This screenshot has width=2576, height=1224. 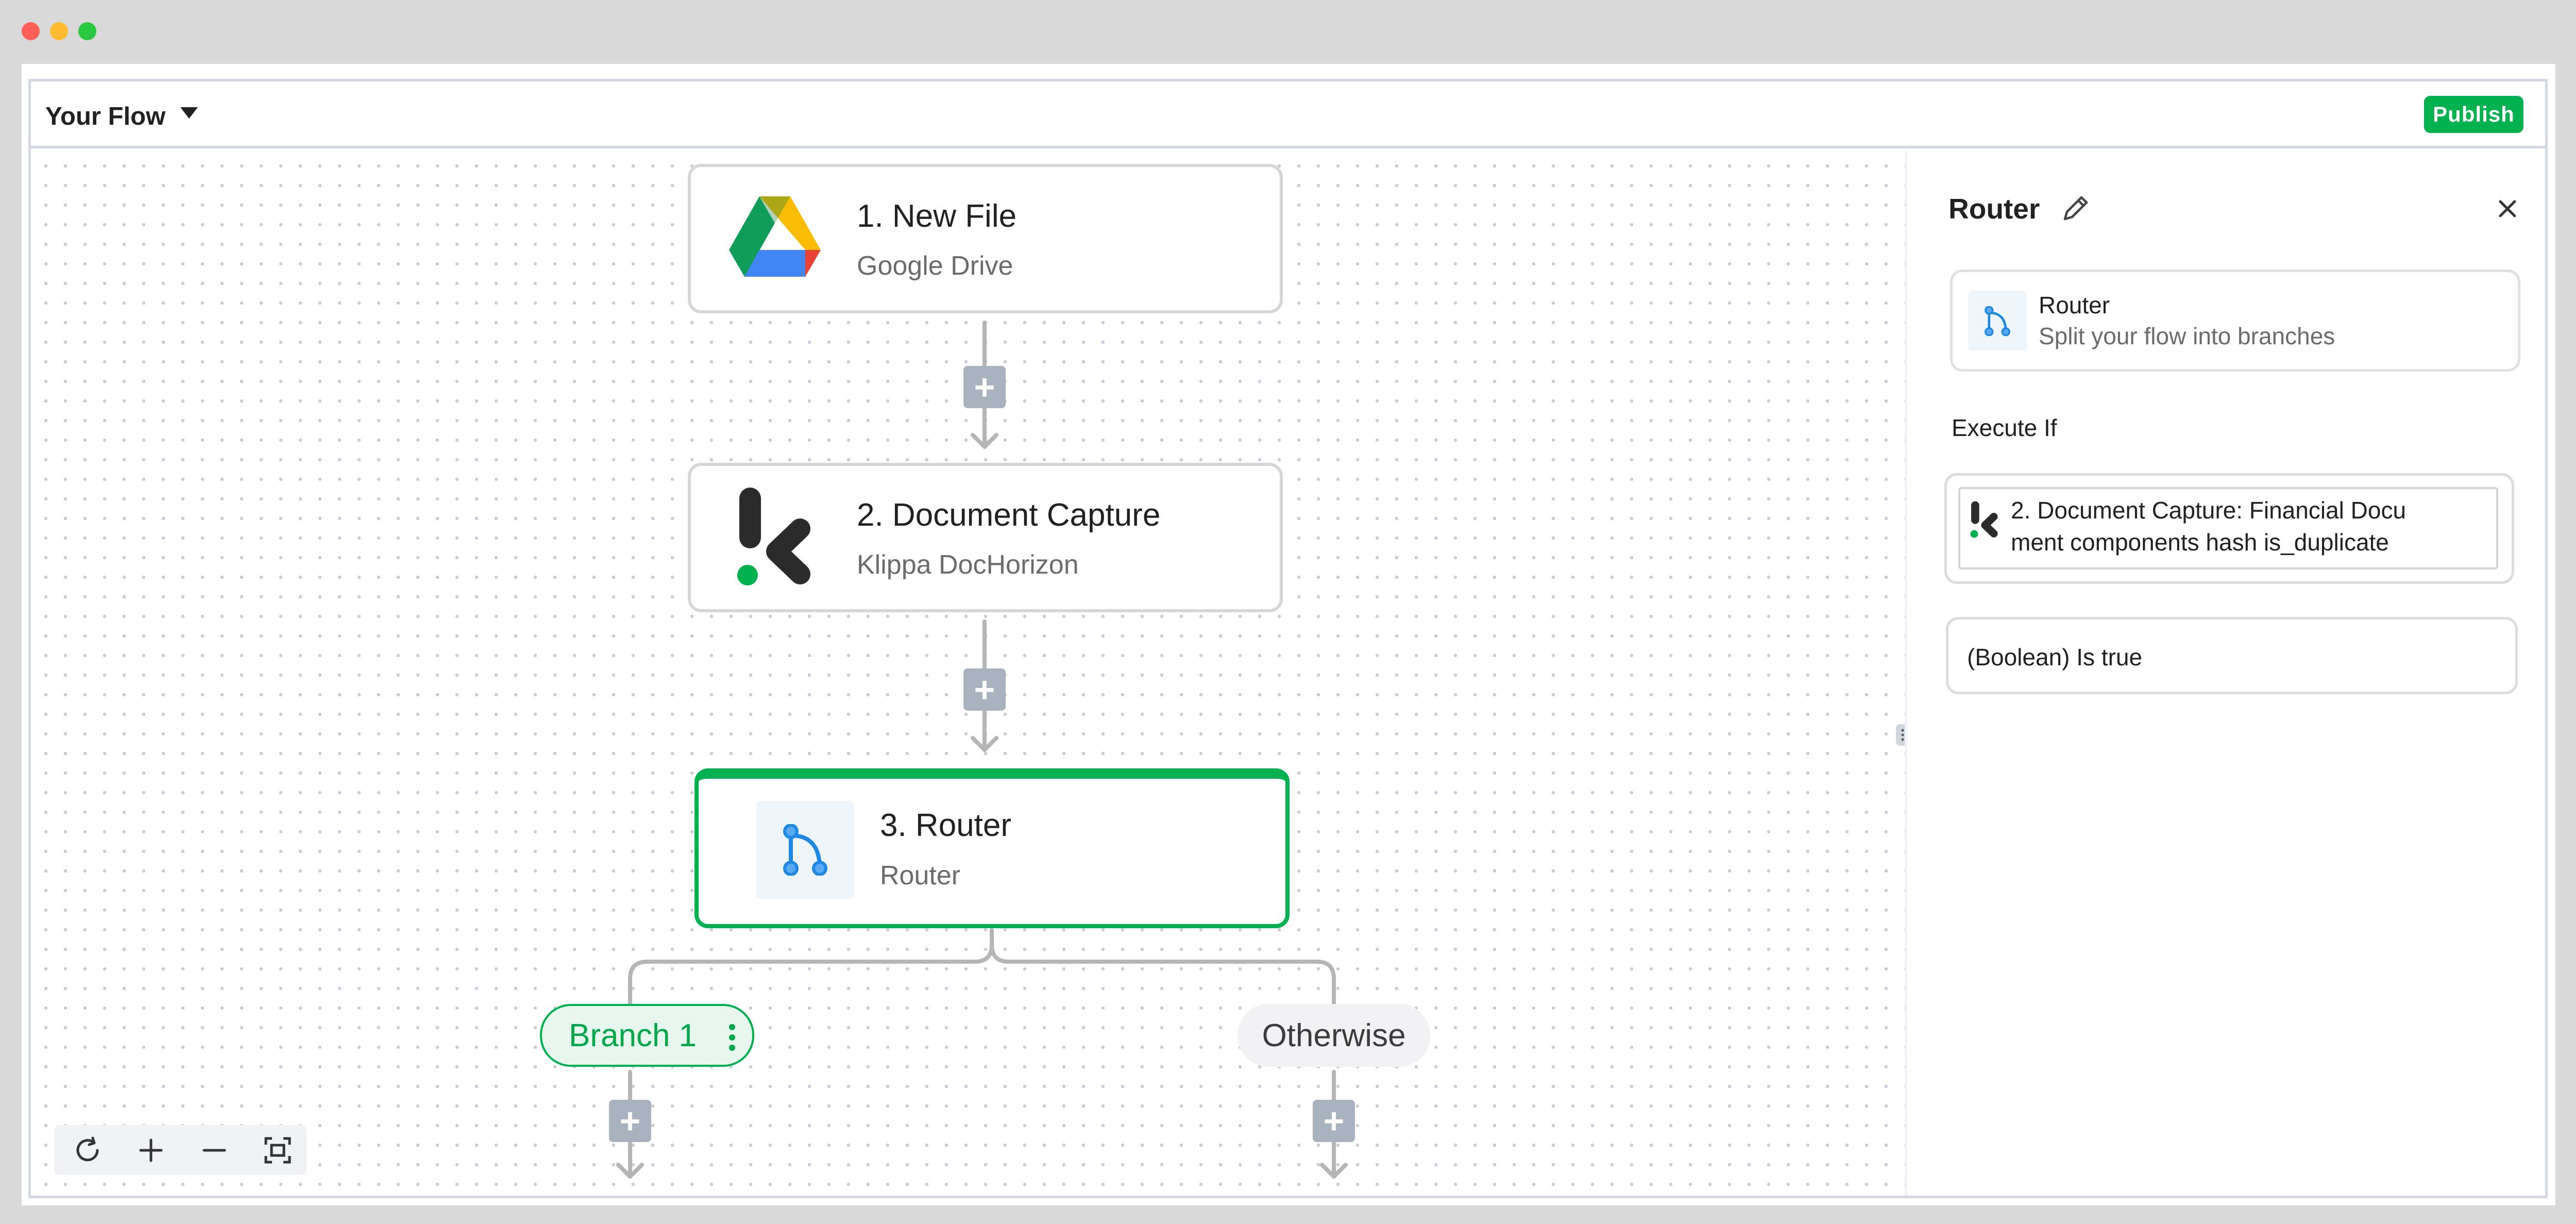 What do you see at coordinates (2055, 657) in the screenshot?
I see `operator-value: (Boolean) Is true` at bounding box center [2055, 657].